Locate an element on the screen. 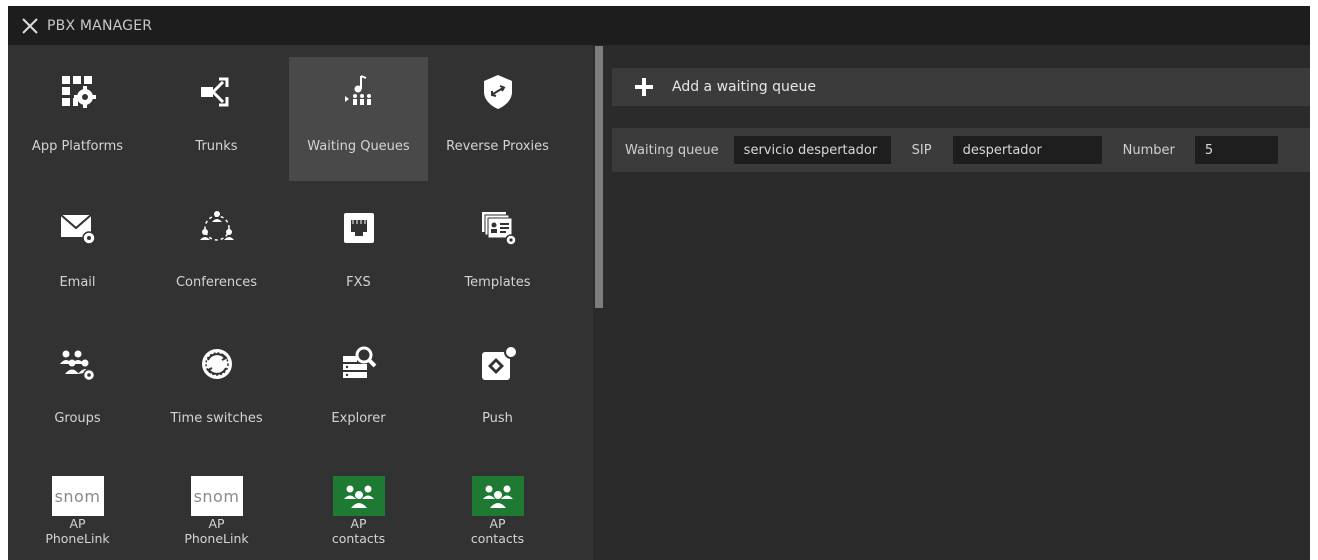 The width and height of the screenshot is (1318, 560). tile-label: Templates is located at coordinates (497, 282).